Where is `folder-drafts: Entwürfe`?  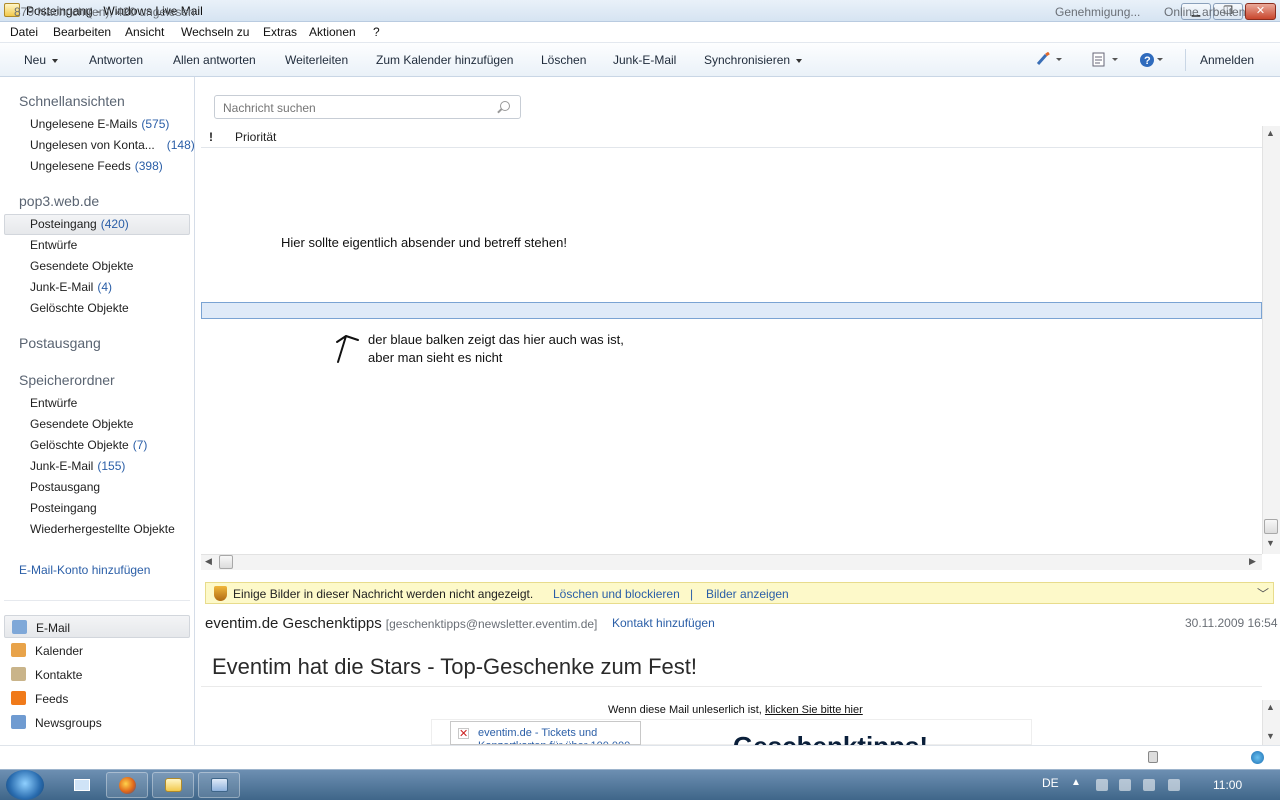 folder-drafts: Entwürfe is located at coordinates (53, 245).